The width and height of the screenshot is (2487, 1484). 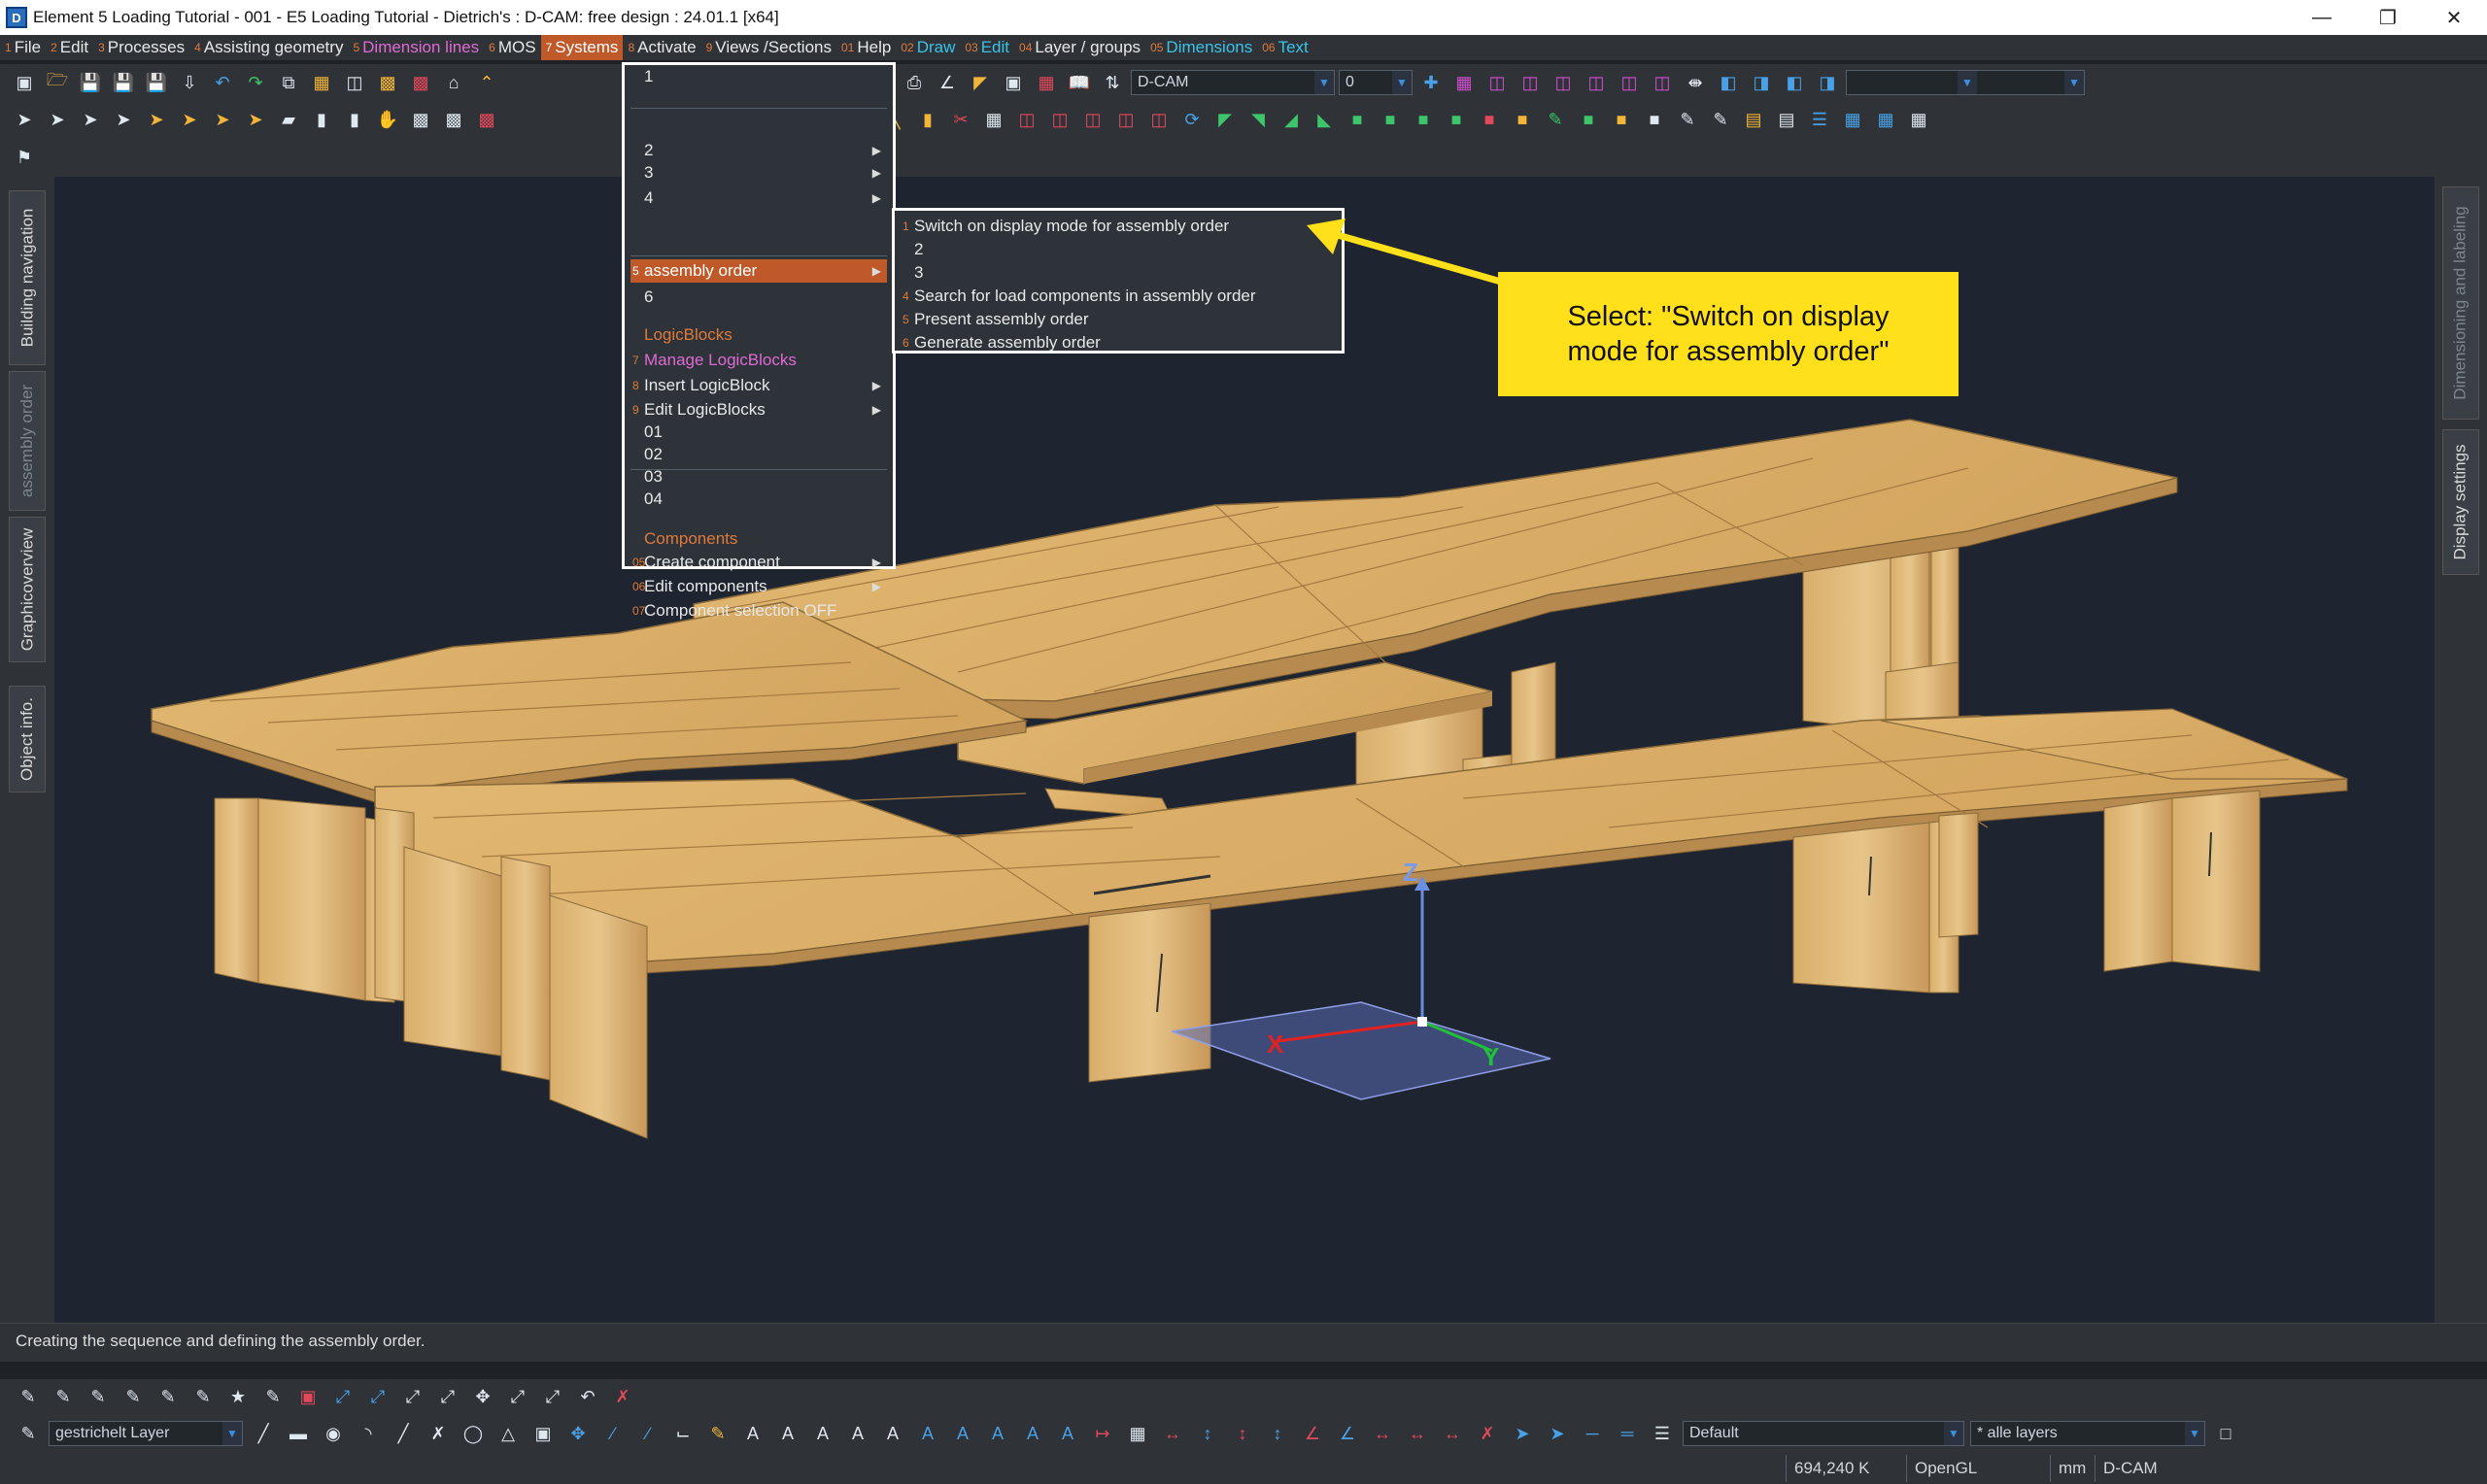 I want to click on systems-menu-item: 8 Insert LogicBlock ▶, so click(x=758, y=385).